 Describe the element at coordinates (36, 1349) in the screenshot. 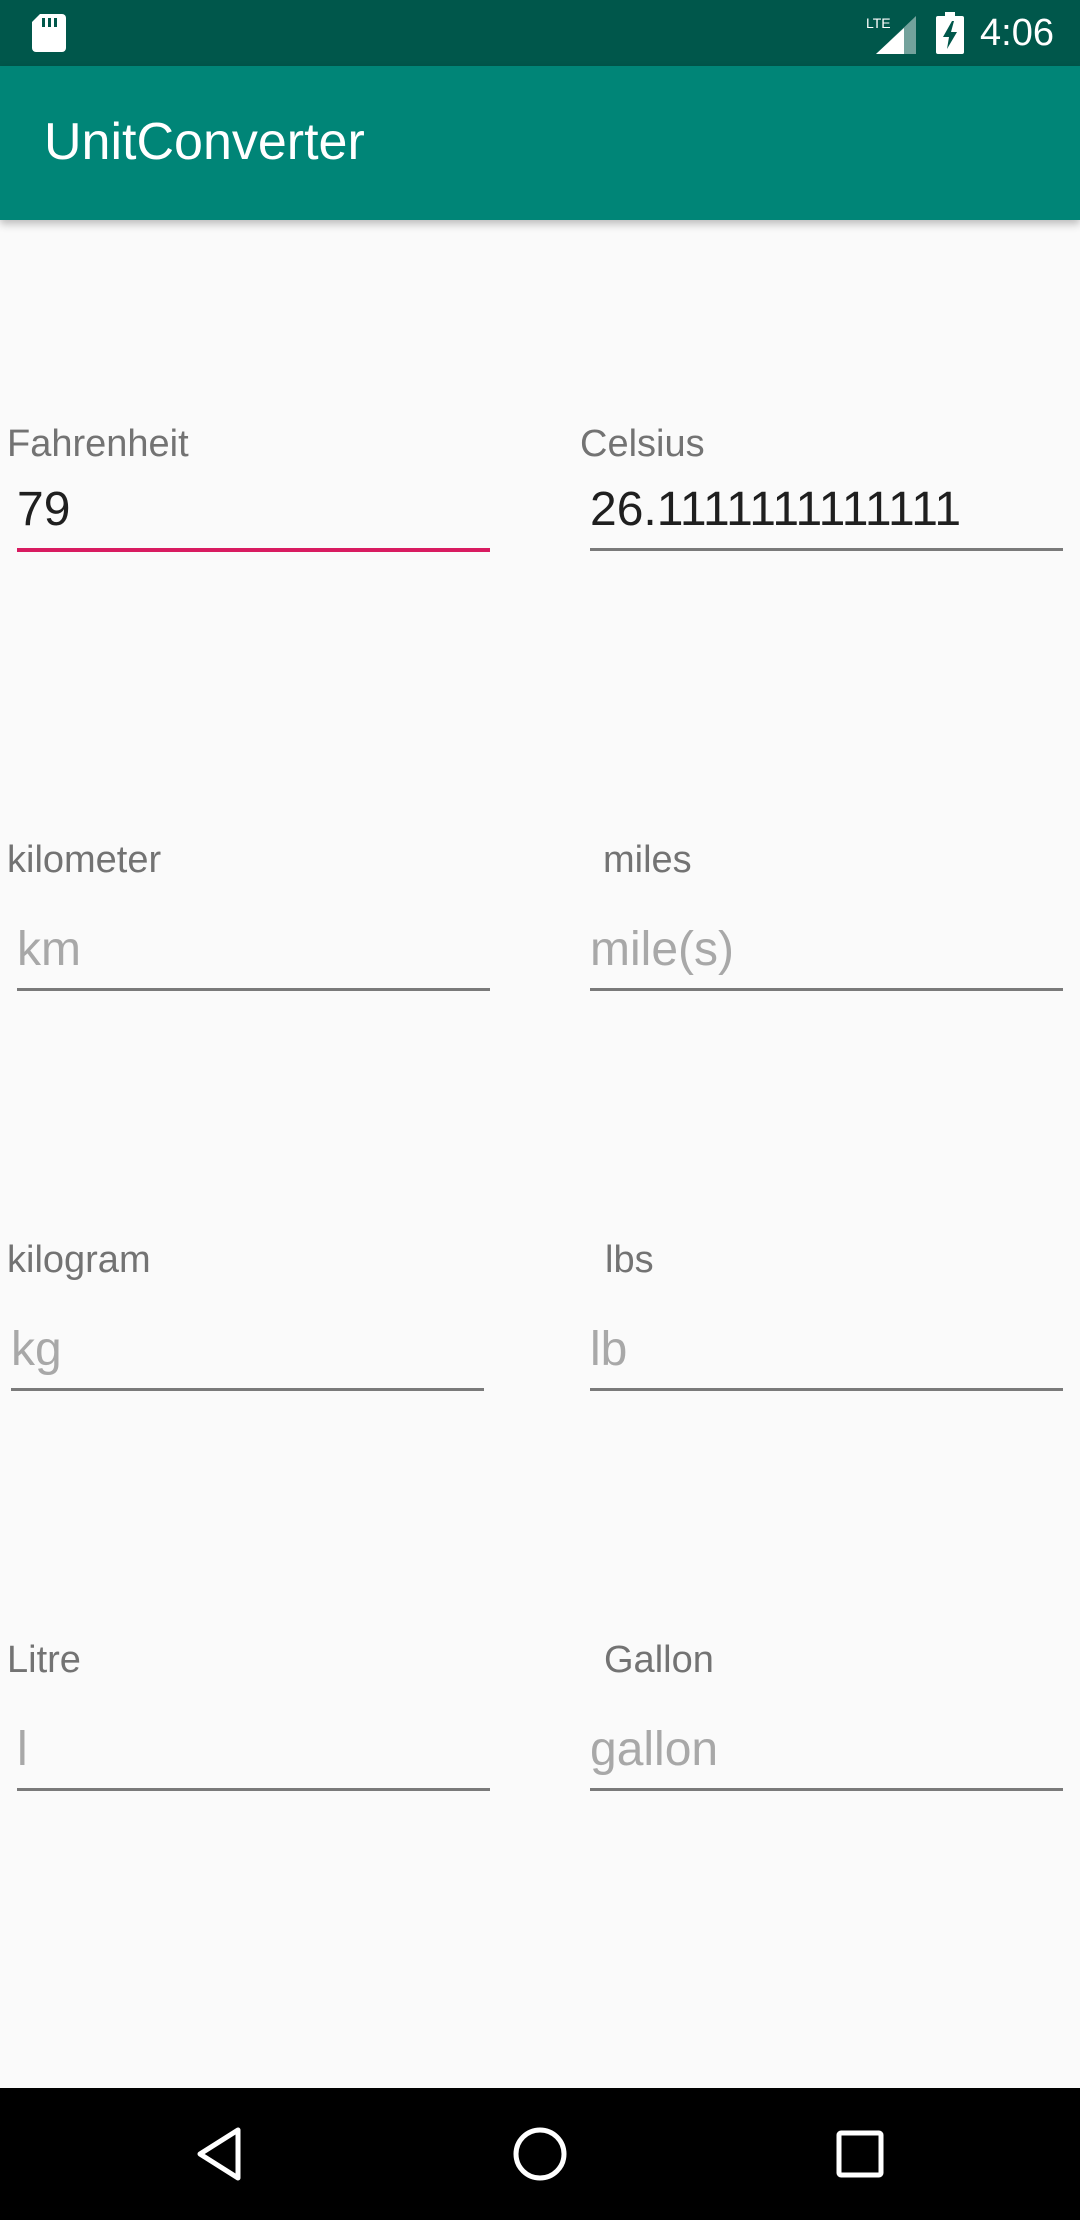

I see `kilogram-placeholder: kg` at that location.